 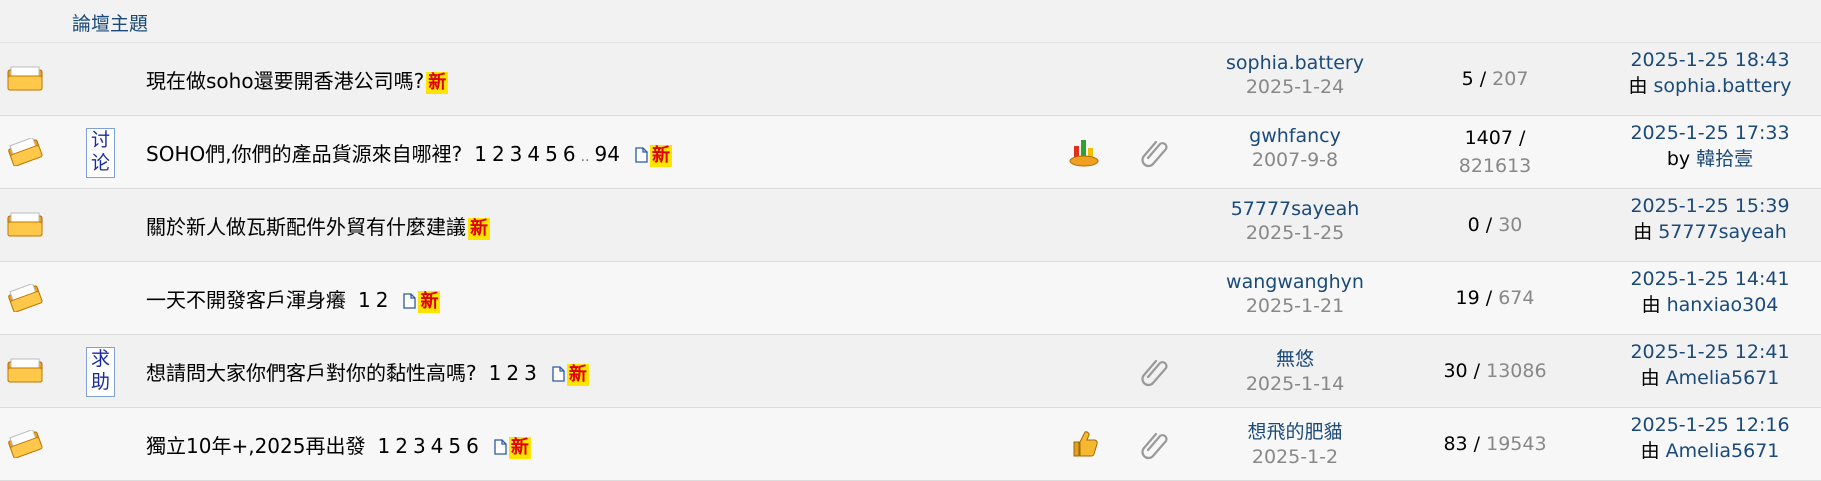 I want to click on view-count: 19543, so click(x=1516, y=444).